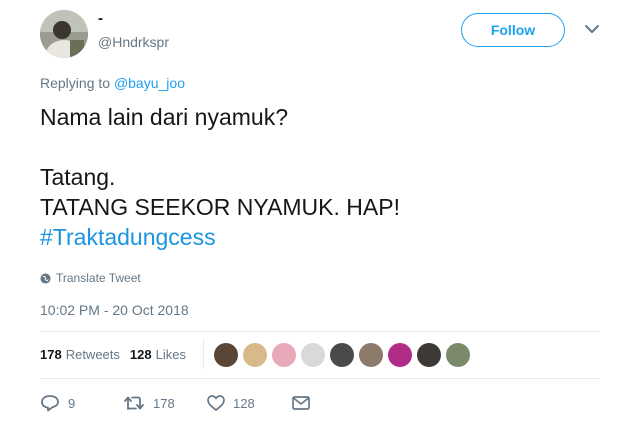  I want to click on retweet-button: 178, so click(165, 403).